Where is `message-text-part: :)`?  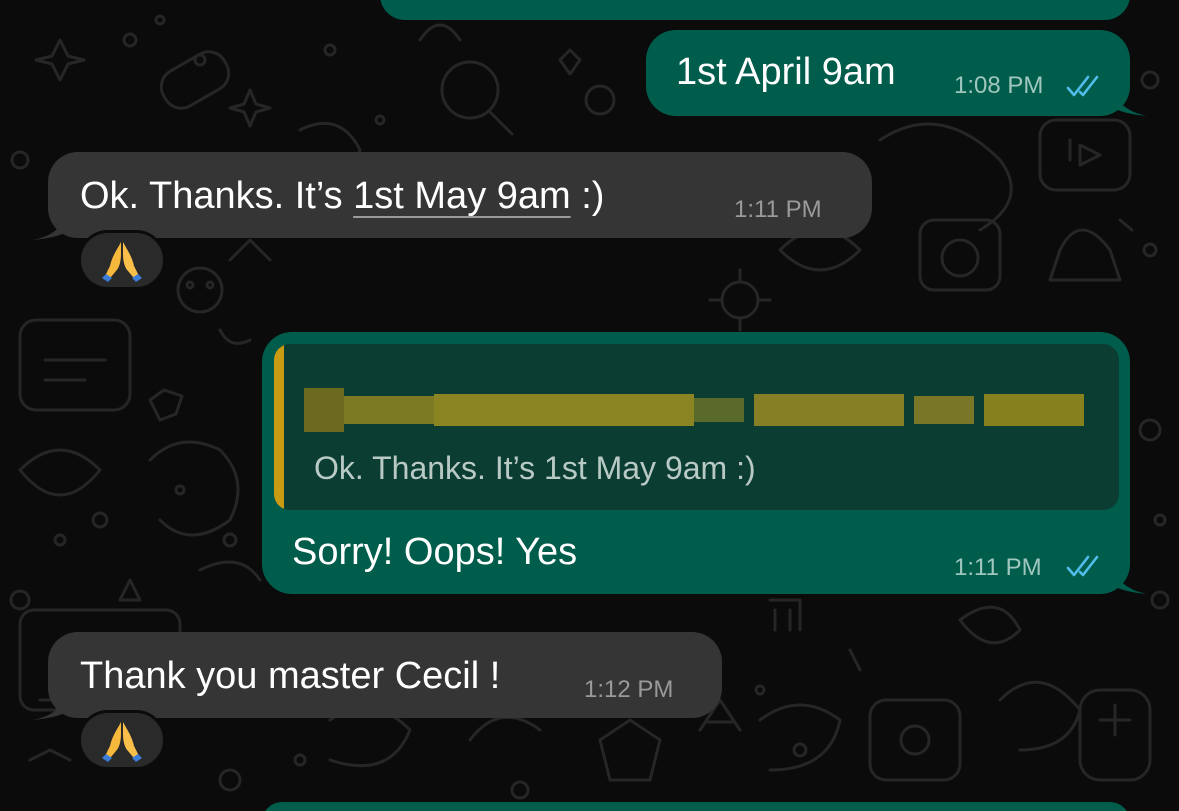
message-text-part: :) is located at coordinates (587, 196).